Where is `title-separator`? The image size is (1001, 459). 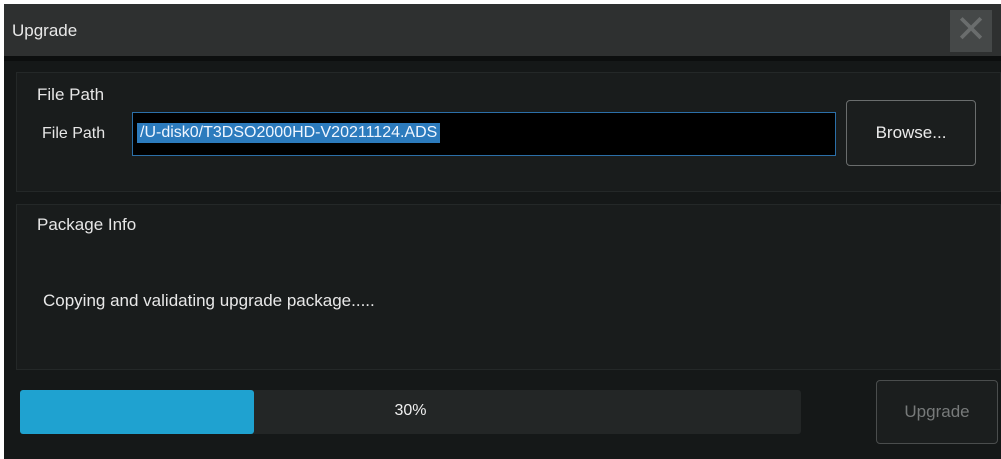
title-separator is located at coordinates (502, 58).